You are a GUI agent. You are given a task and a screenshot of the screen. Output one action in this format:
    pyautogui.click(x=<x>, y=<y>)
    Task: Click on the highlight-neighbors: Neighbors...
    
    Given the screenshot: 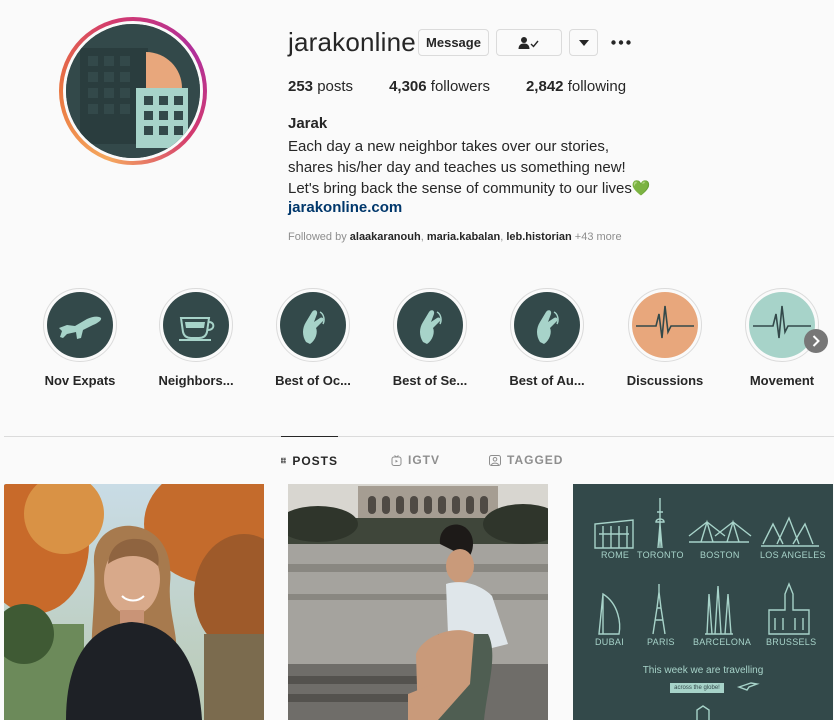 What is the action you would take?
    pyautogui.click(x=196, y=338)
    